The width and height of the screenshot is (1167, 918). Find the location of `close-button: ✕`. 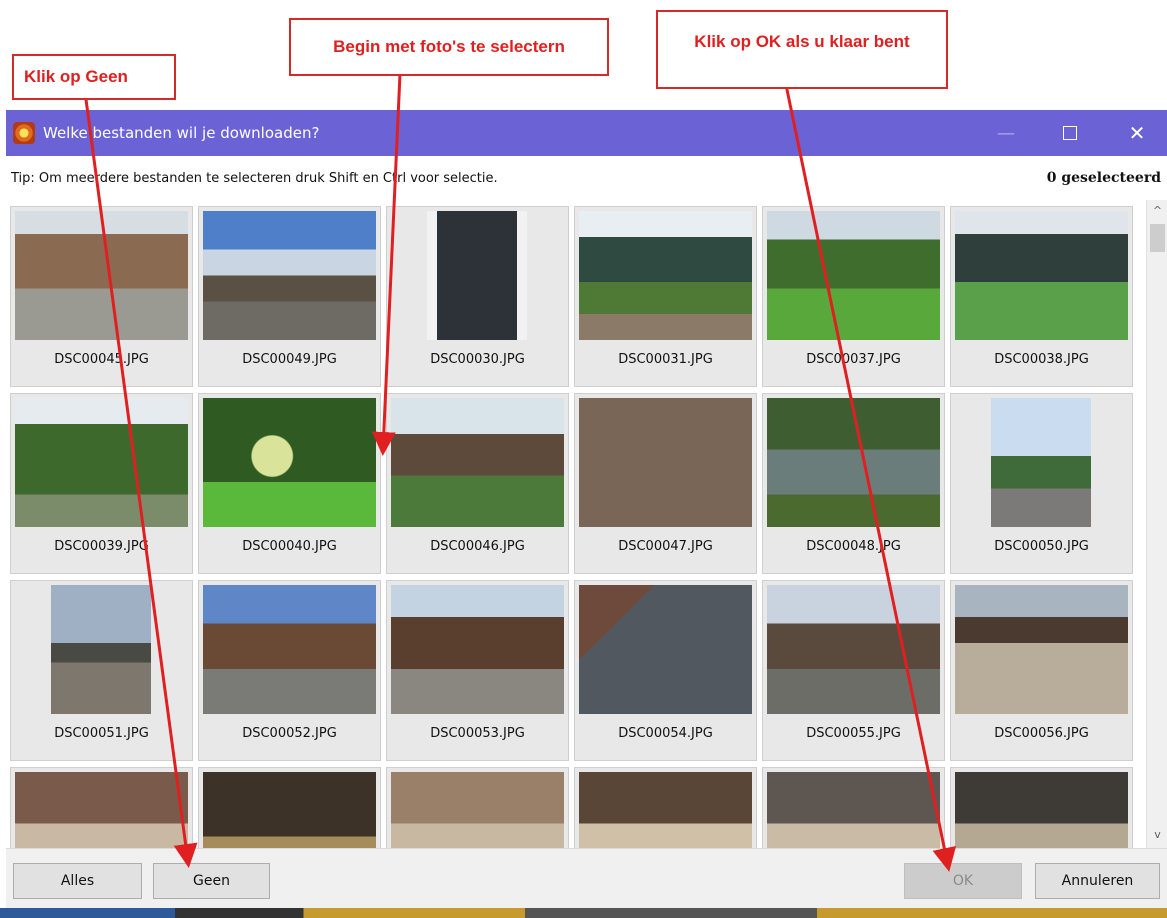

close-button: ✕ is located at coordinates (1137, 133).